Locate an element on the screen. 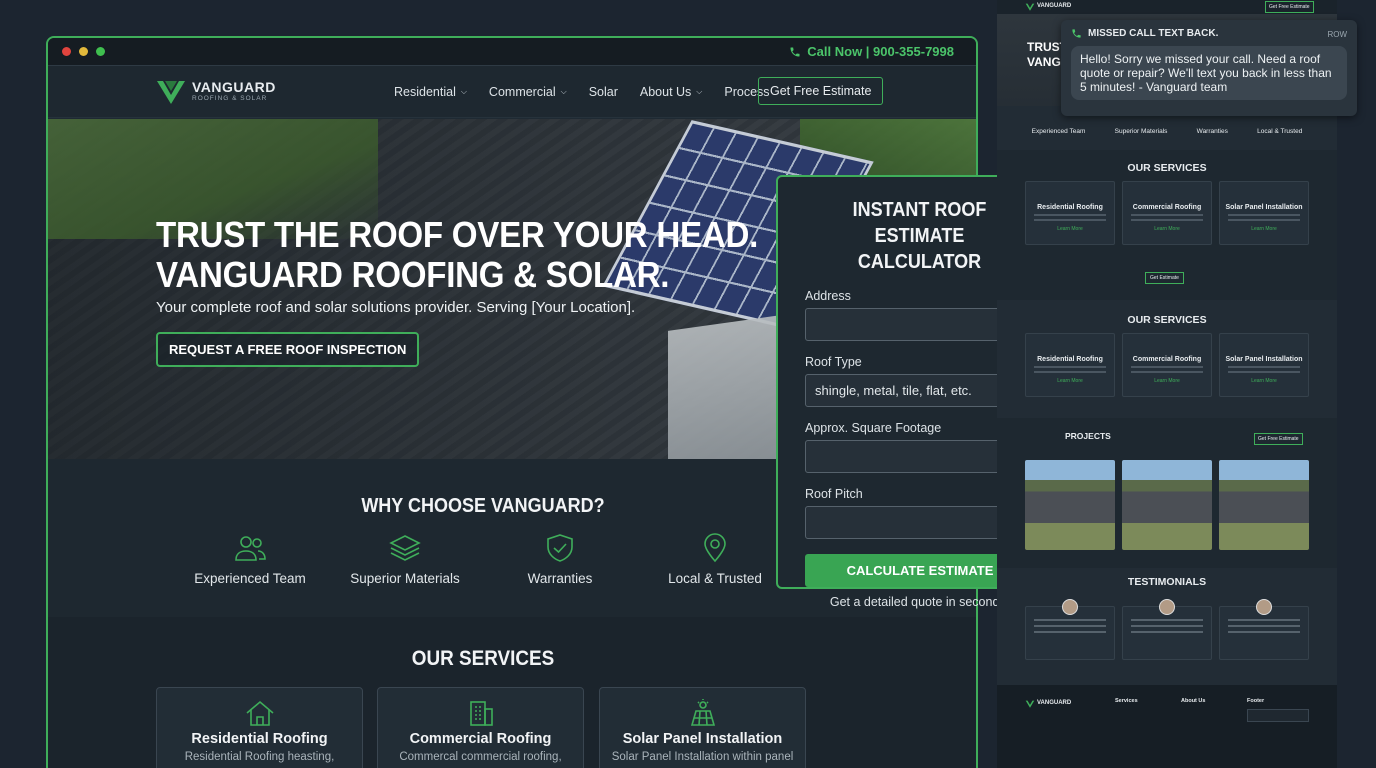  preview-testimonials: TESTIMONIALS is located at coordinates (1167, 626).